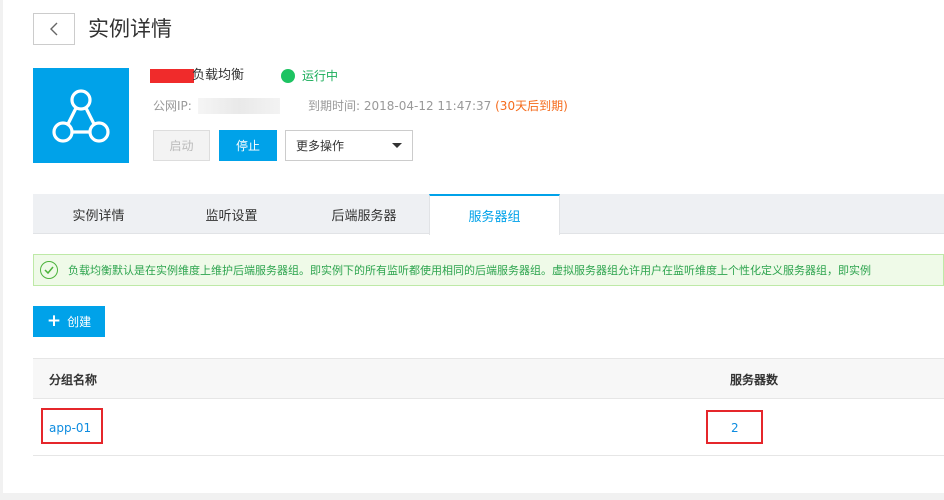 This screenshot has height=500, width=944. What do you see at coordinates (494, 214) in the screenshot?
I see `tab-server-groups: 服务器组` at bounding box center [494, 214].